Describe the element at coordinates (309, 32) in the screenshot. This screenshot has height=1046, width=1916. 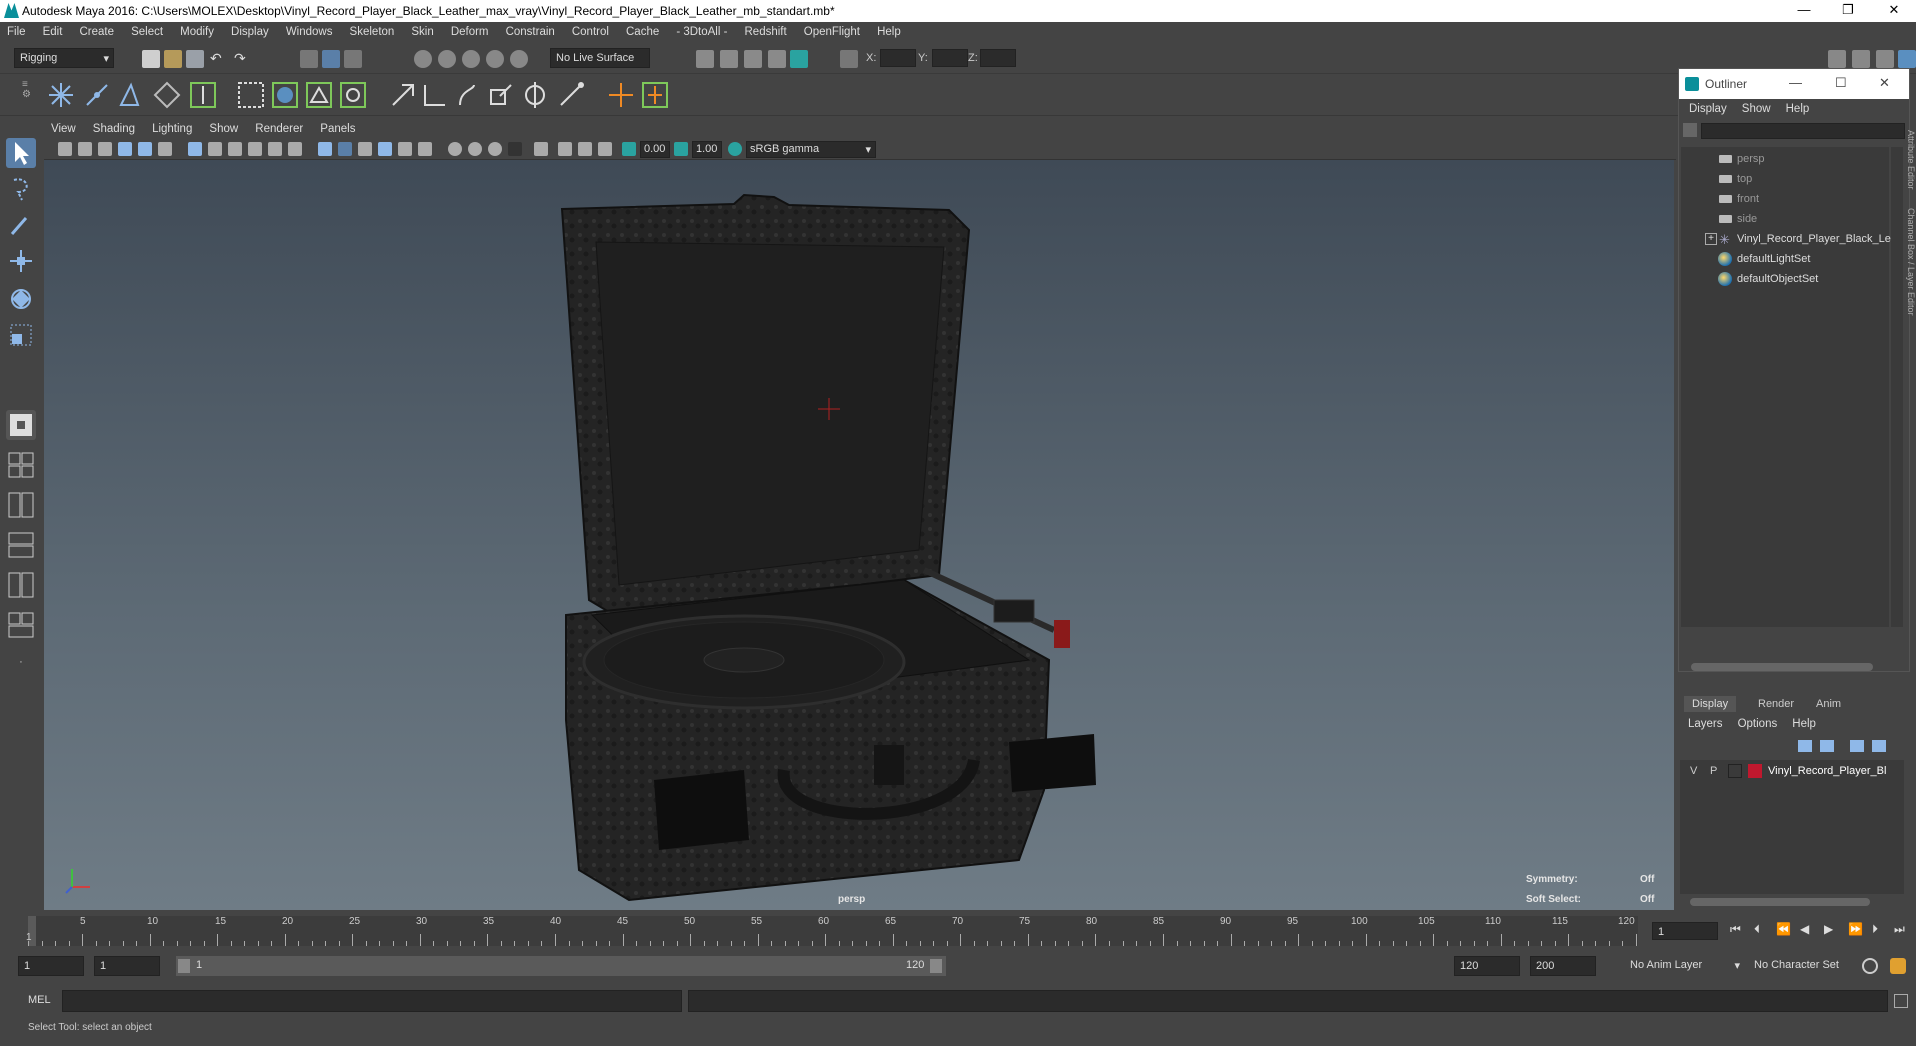
I see `menu-windows: Windows` at that location.